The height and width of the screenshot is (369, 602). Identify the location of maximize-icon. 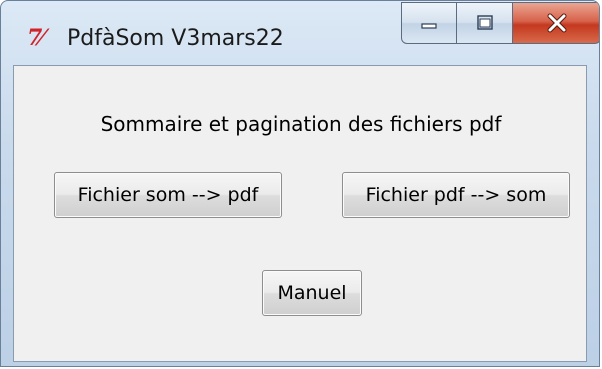
(484, 22).